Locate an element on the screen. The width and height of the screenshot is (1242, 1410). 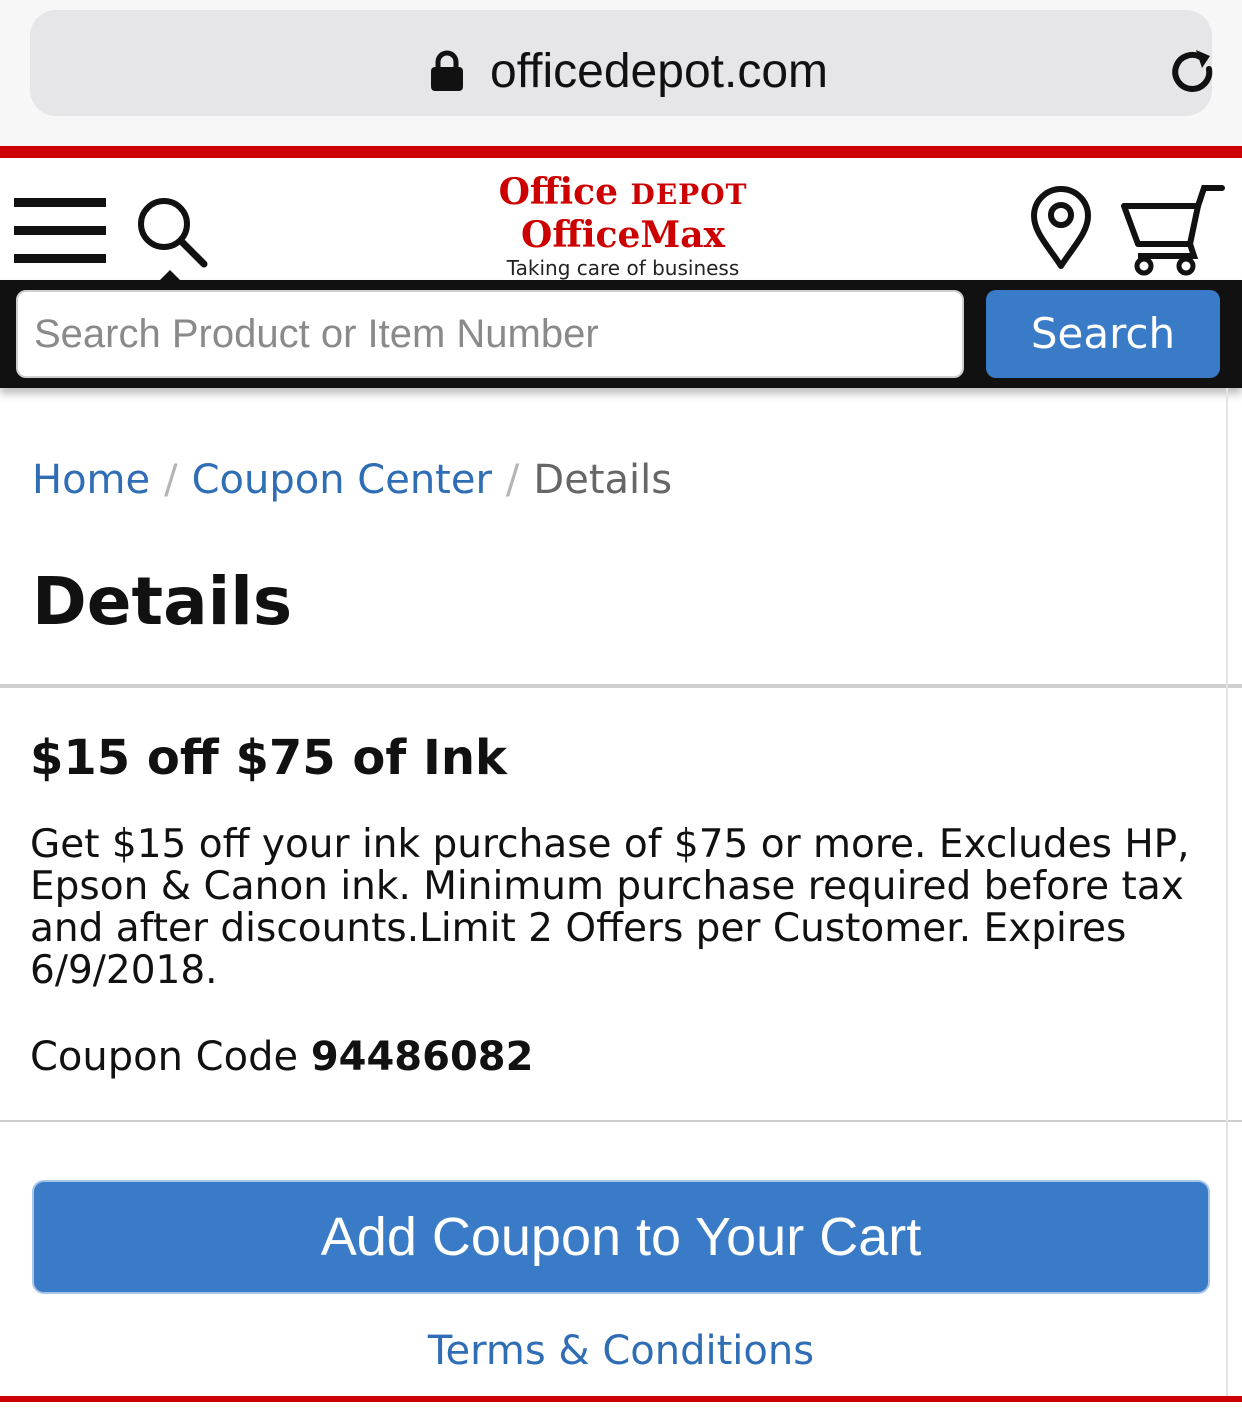
search-button: Search is located at coordinates (1103, 334).